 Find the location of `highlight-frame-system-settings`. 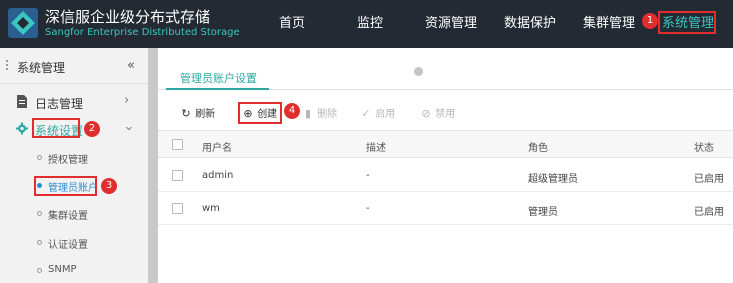

highlight-frame-system-settings is located at coordinates (56, 128).